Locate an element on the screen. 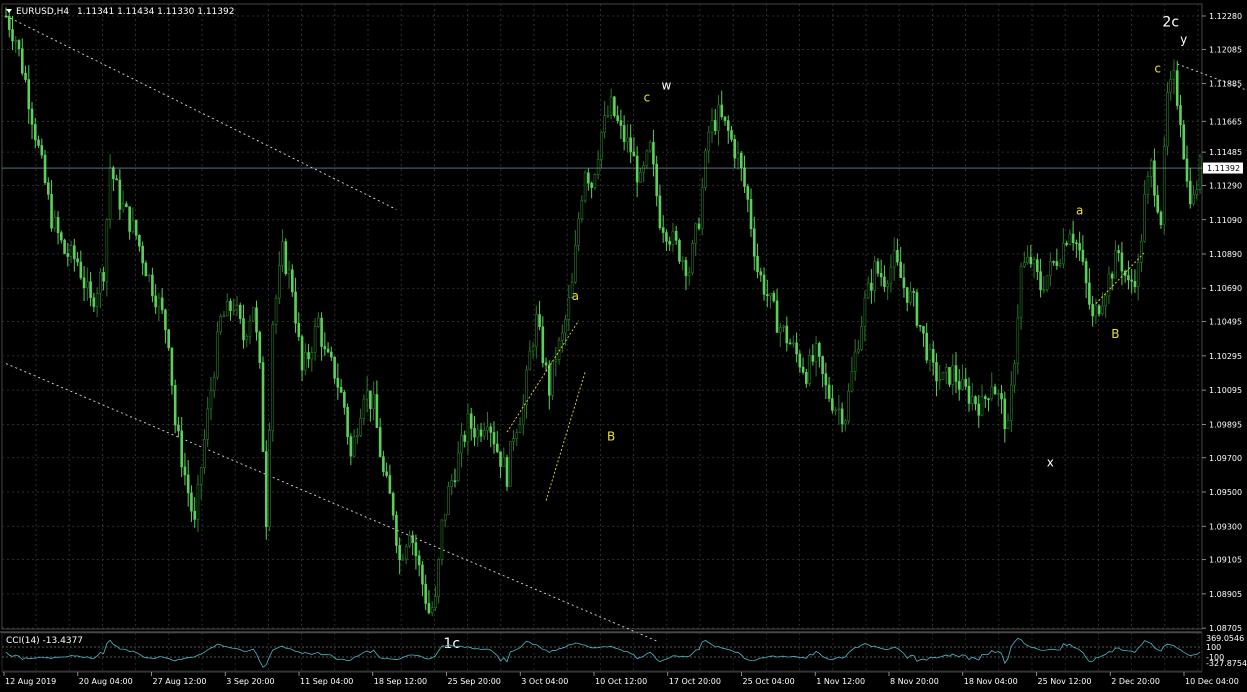  wave-label: 1c is located at coordinates (451, 644).